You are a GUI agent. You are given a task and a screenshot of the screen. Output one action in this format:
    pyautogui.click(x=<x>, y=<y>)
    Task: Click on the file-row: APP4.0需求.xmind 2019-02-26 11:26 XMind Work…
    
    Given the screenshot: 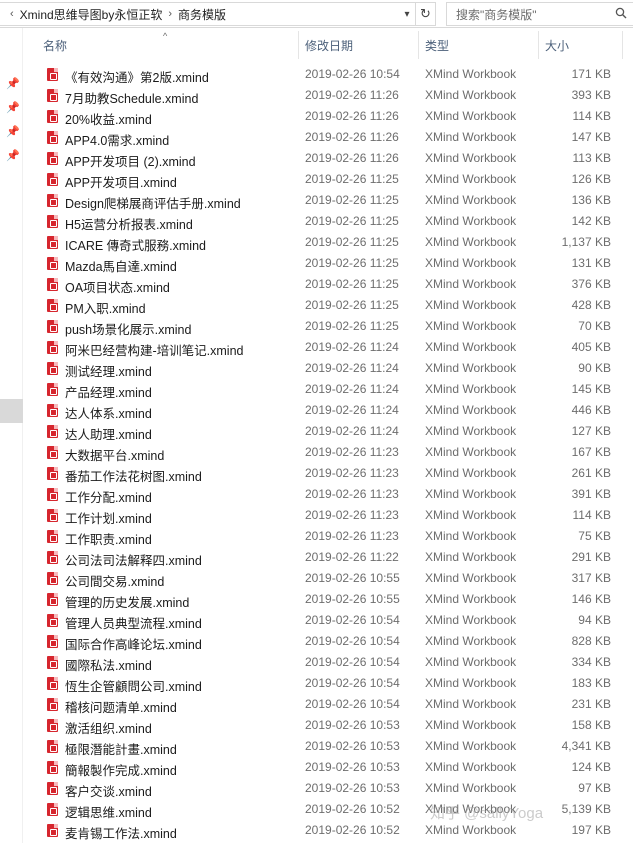 What is the action you would take?
    pyautogui.click(x=328, y=137)
    